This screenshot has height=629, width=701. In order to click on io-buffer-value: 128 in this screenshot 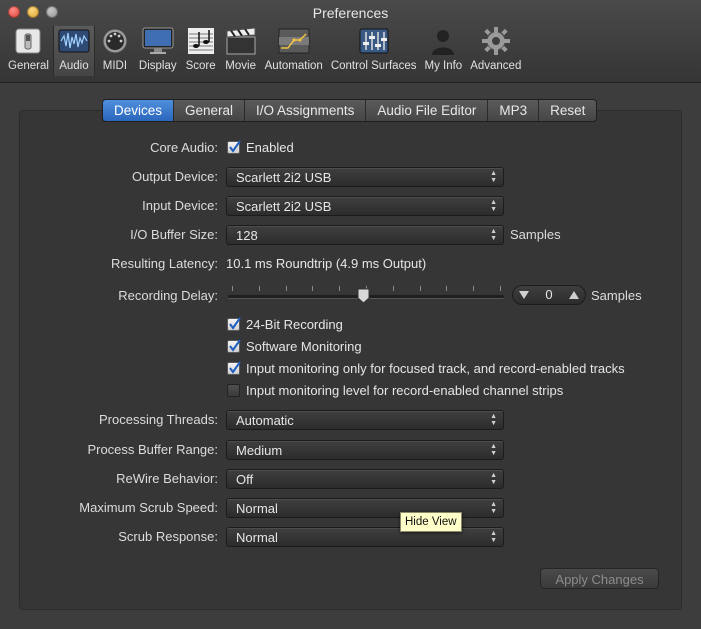, I will do `click(247, 235)`.